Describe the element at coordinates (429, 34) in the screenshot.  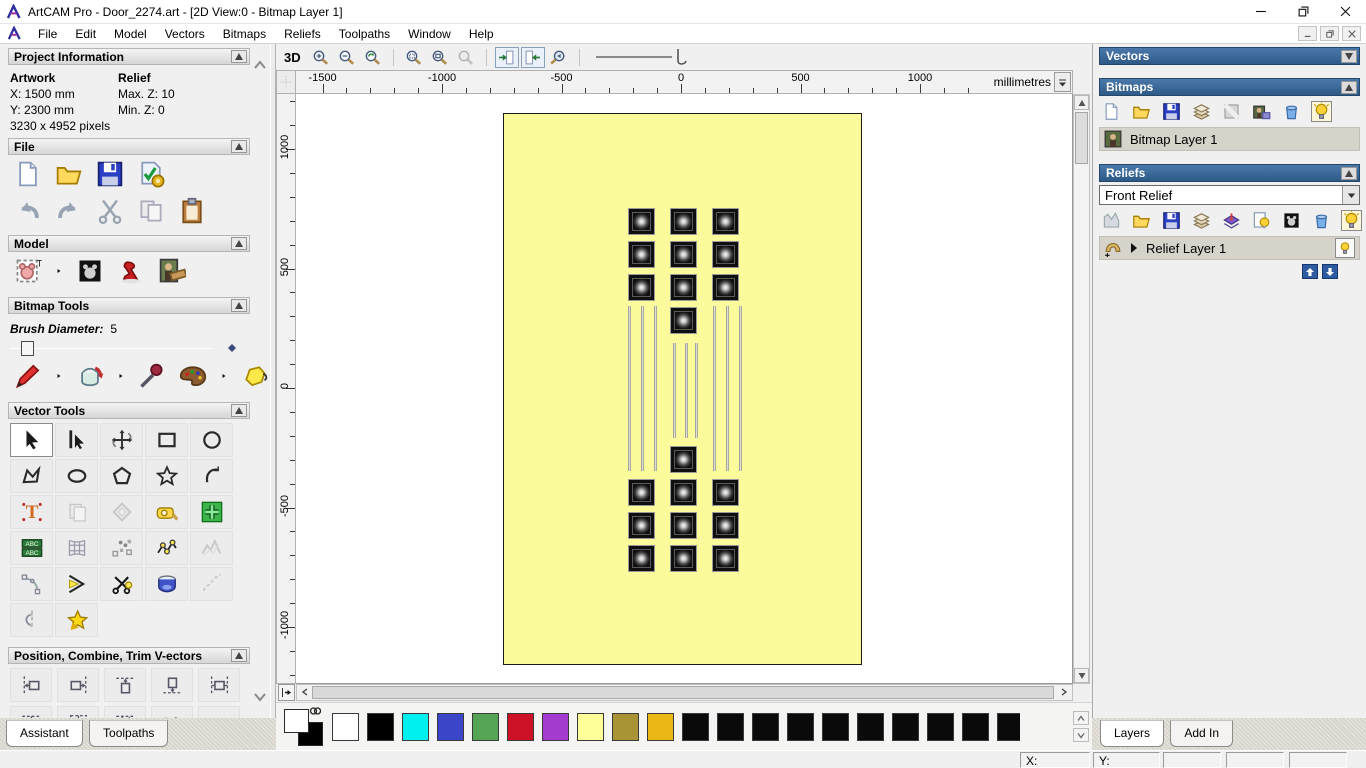
I see `menu-window: Window` at that location.